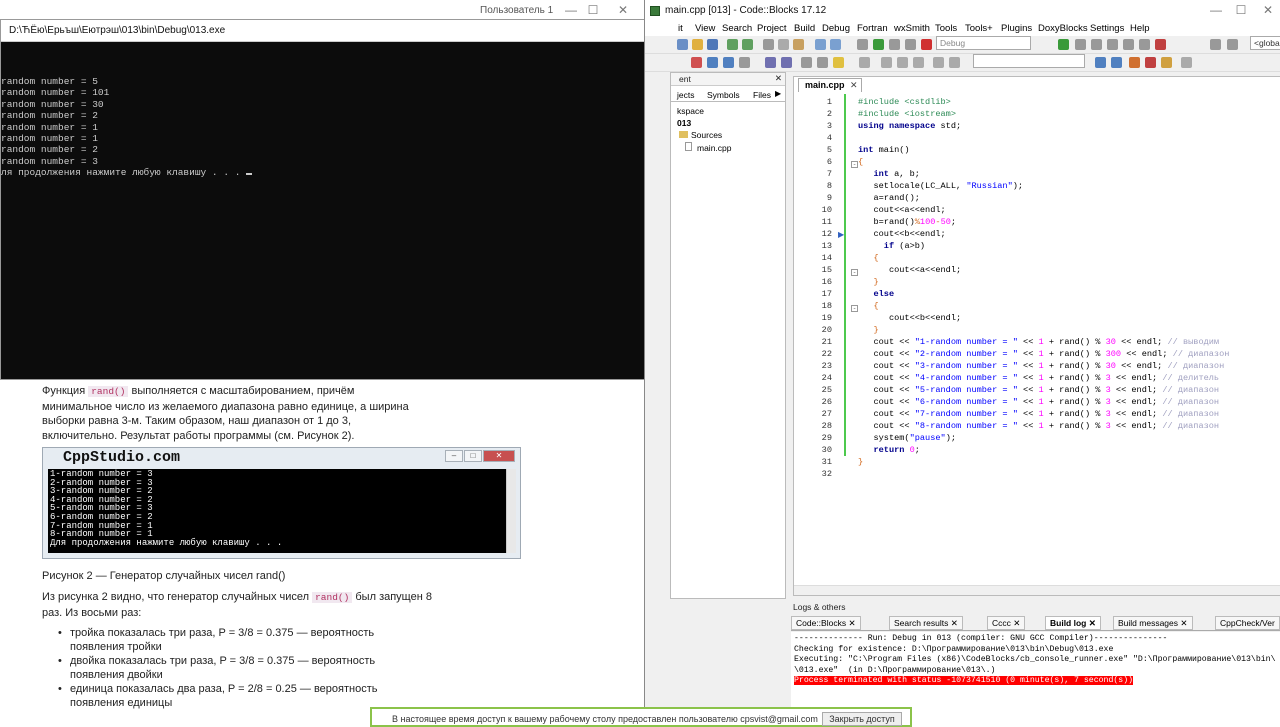 The width and height of the screenshot is (1280, 727). I want to click on tree-project: 013, so click(684, 123).